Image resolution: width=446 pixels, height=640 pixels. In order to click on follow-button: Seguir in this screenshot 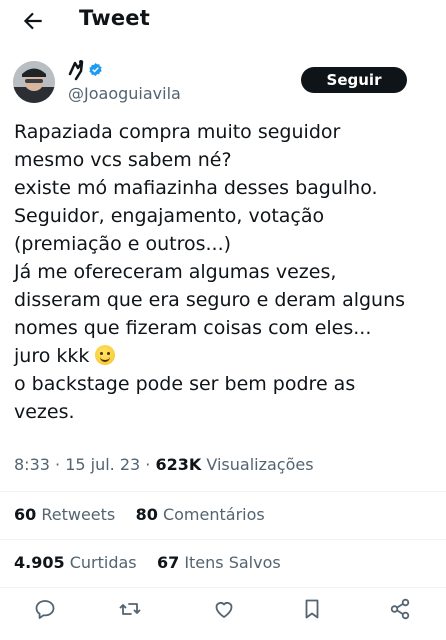, I will do `click(354, 80)`.